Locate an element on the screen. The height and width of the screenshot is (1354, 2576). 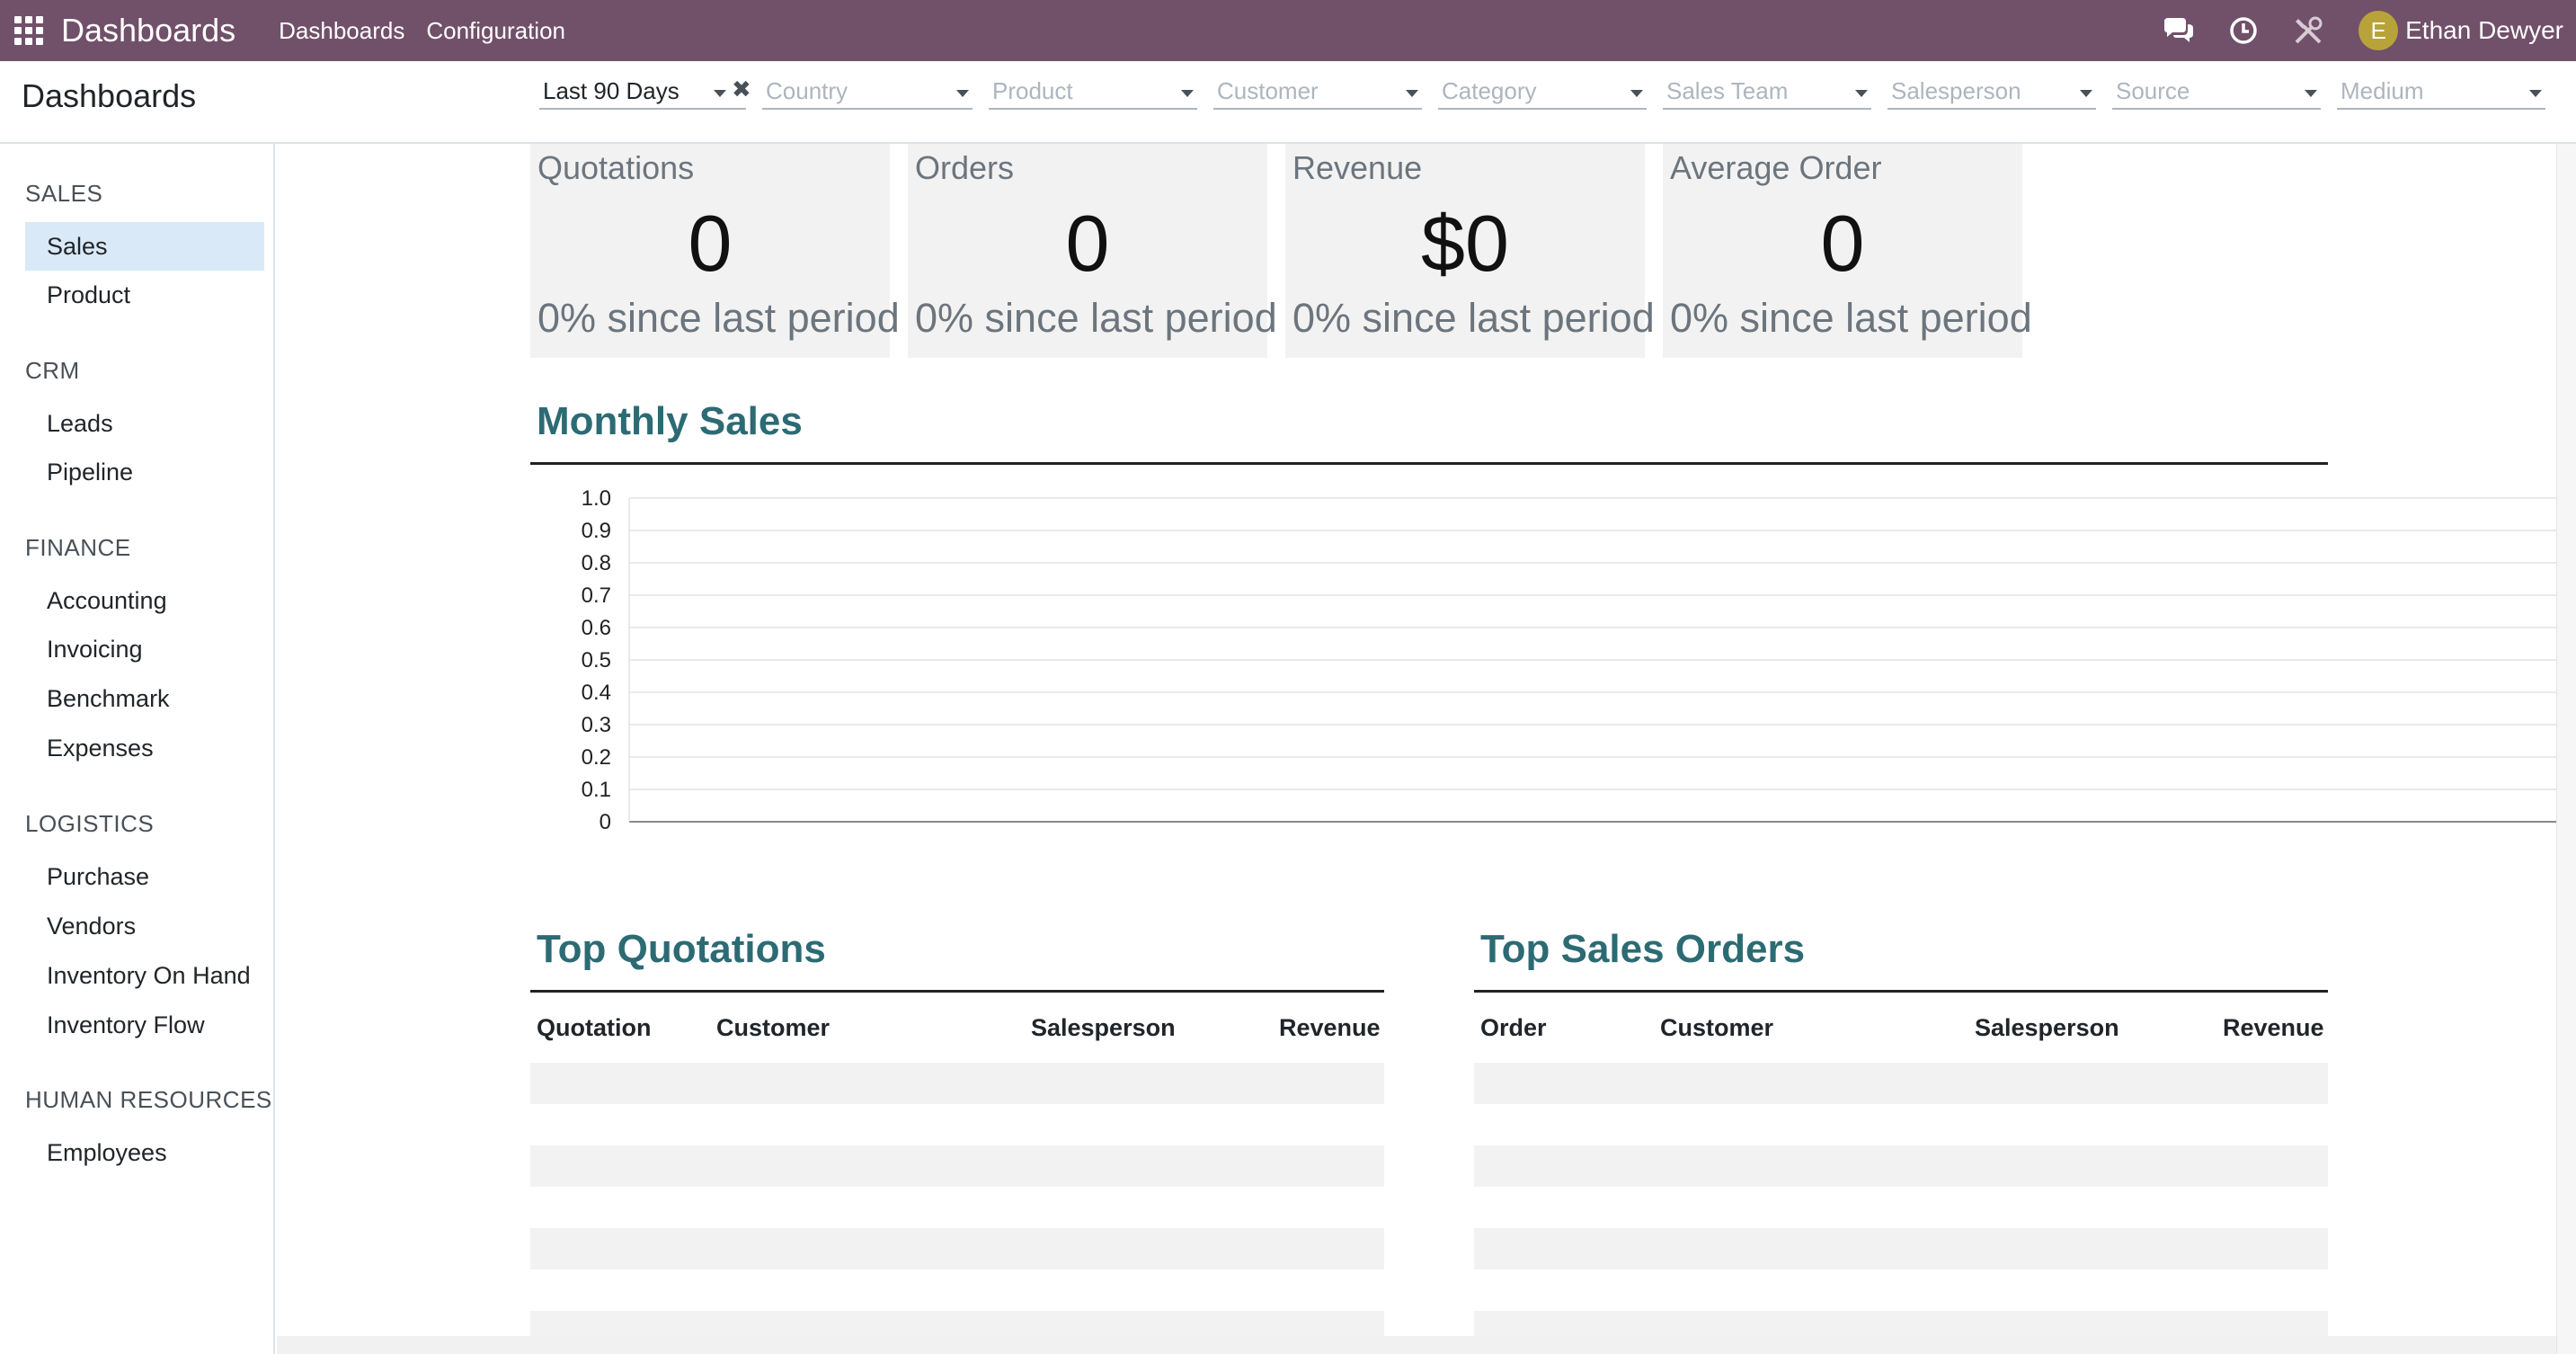
sidebar-item-leads: Leads is located at coordinates (144, 423).